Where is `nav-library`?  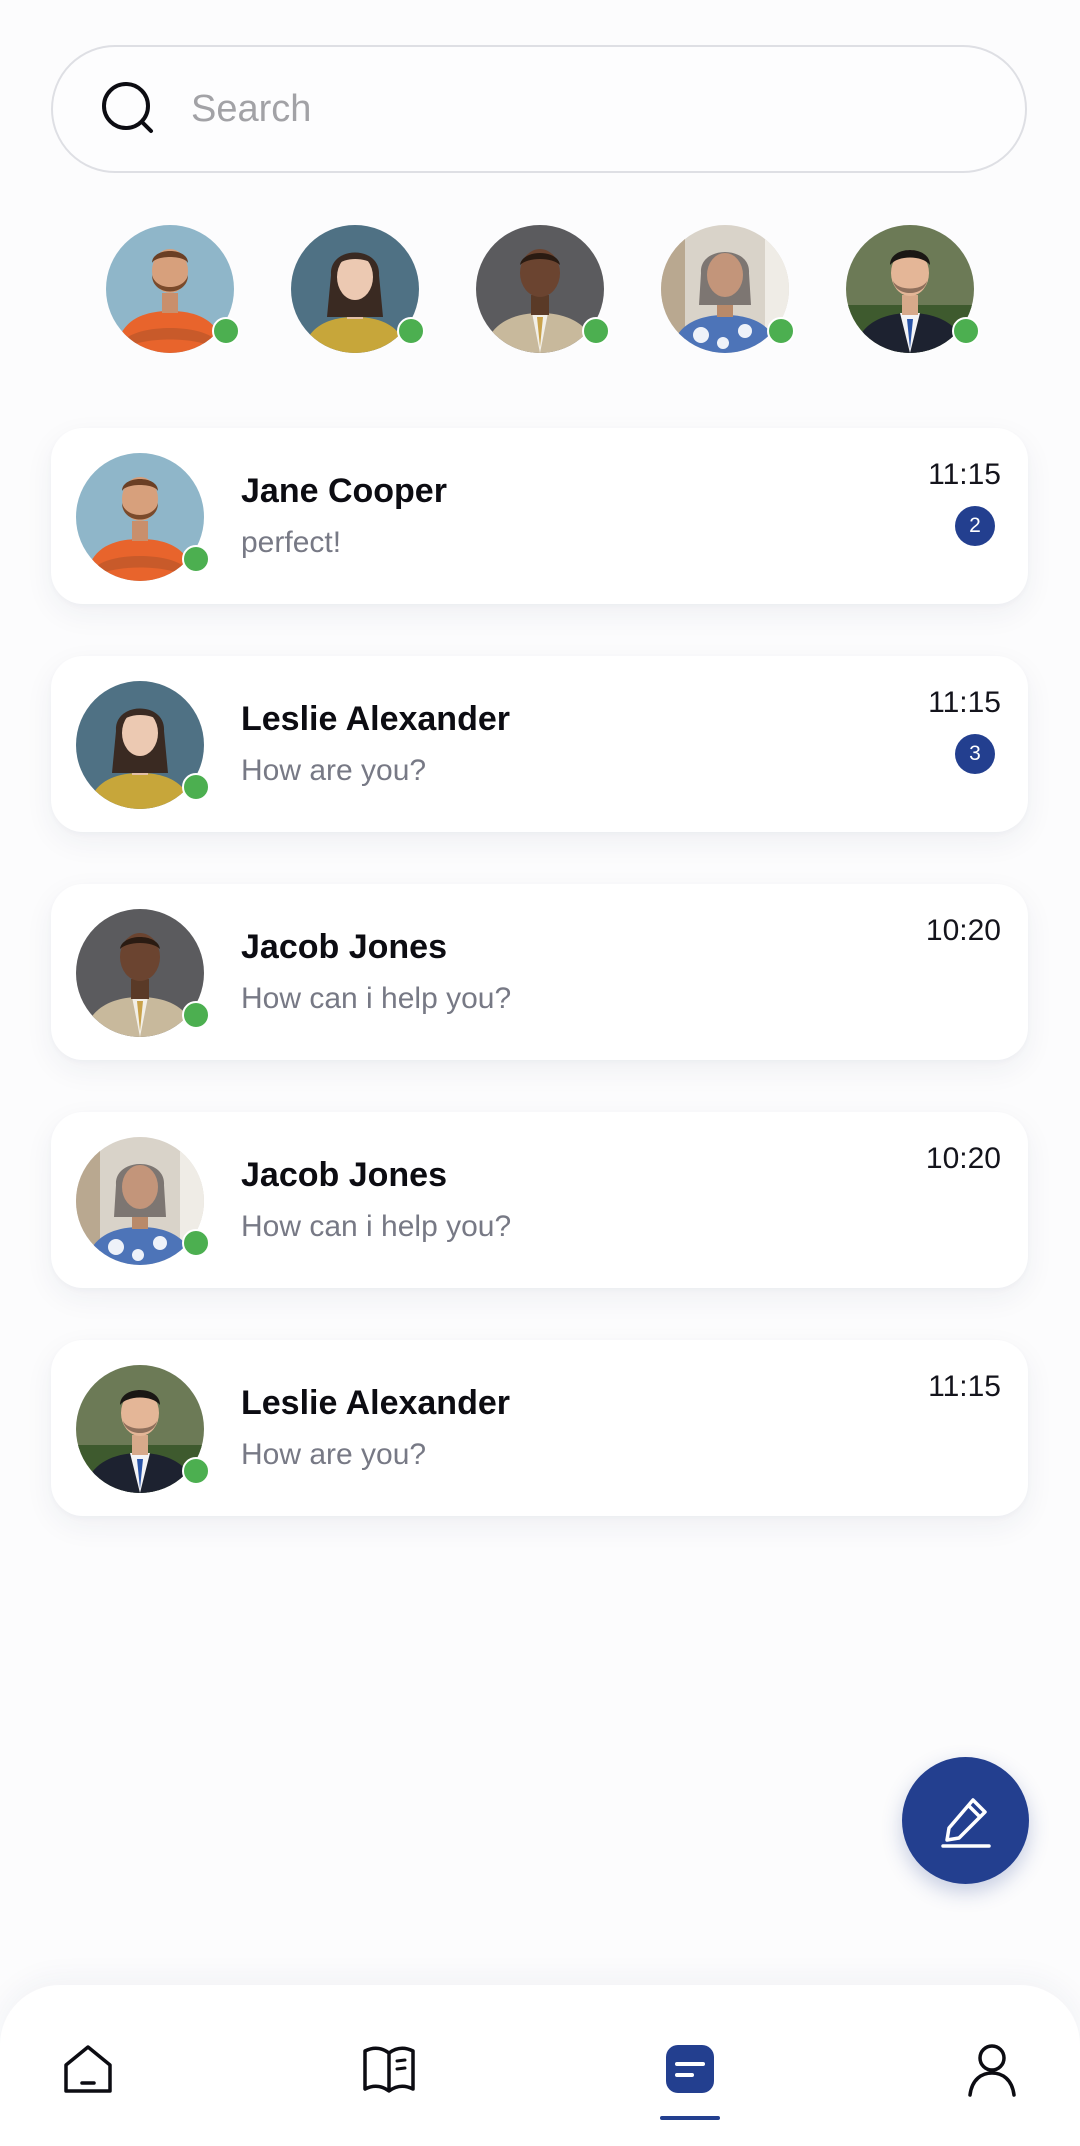 nav-library is located at coordinates (389, 2069).